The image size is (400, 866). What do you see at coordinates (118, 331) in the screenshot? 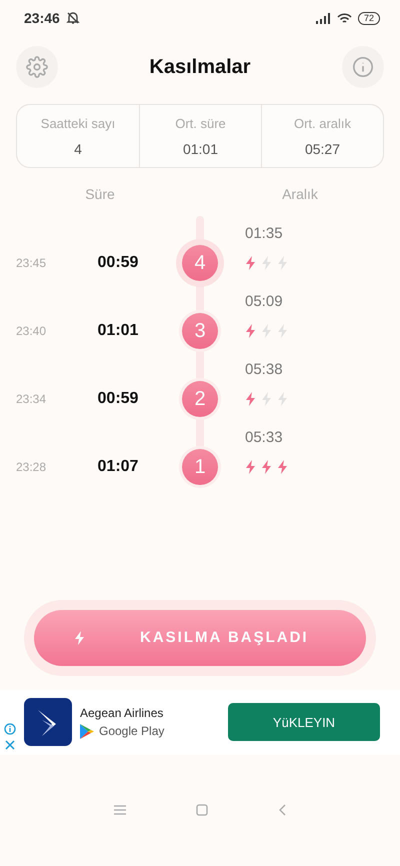
I see `duration-value: 01:01` at bounding box center [118, 331].